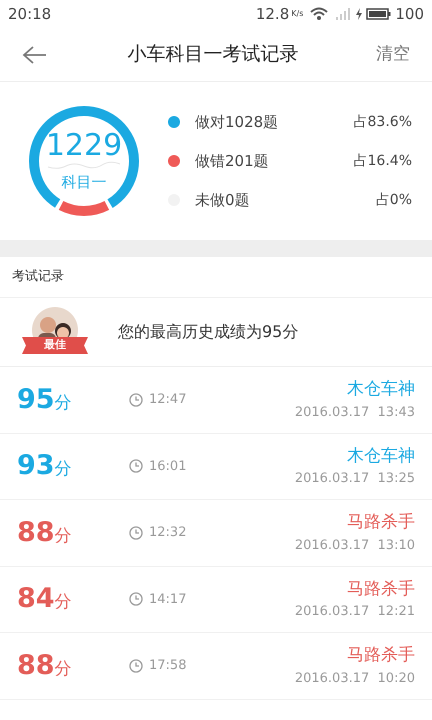 The width and height of the screenshot is (432, 720). I want to click on legend-label: 做对1028题, so click(237, 122).